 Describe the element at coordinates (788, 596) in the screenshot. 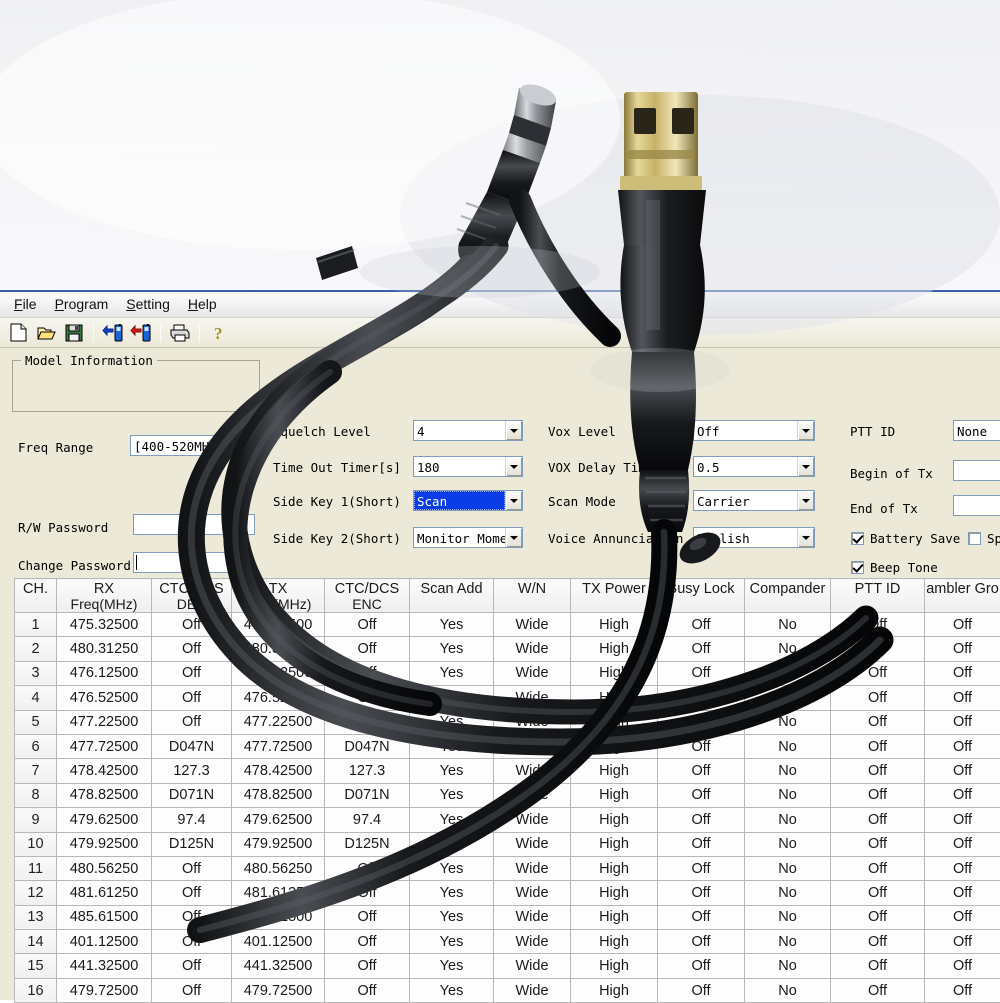

I see `column-header-compander: Compander` at that location.